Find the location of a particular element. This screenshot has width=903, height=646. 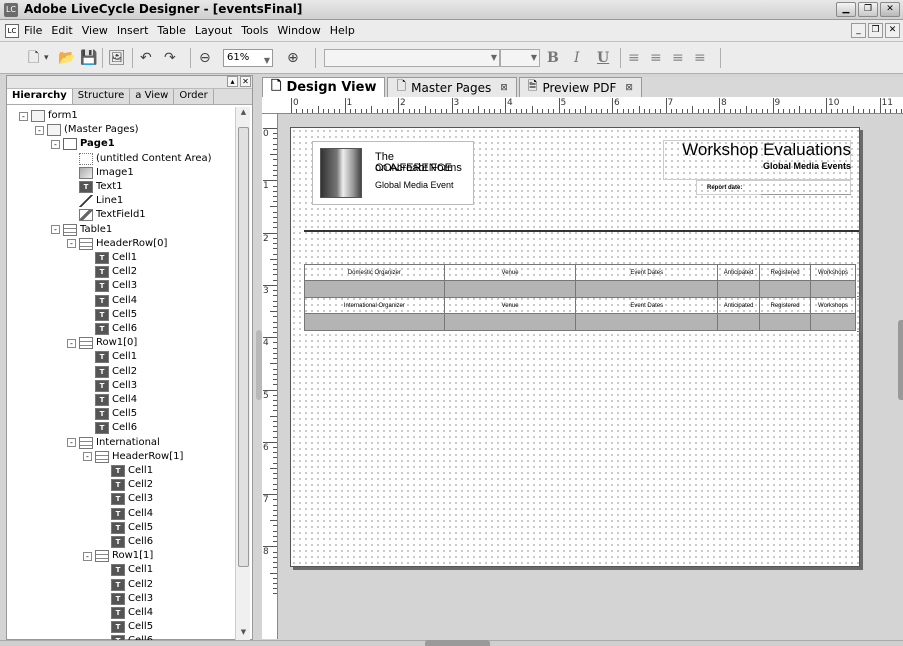

scrollbar-thumb is located at coordinates (243, 347).